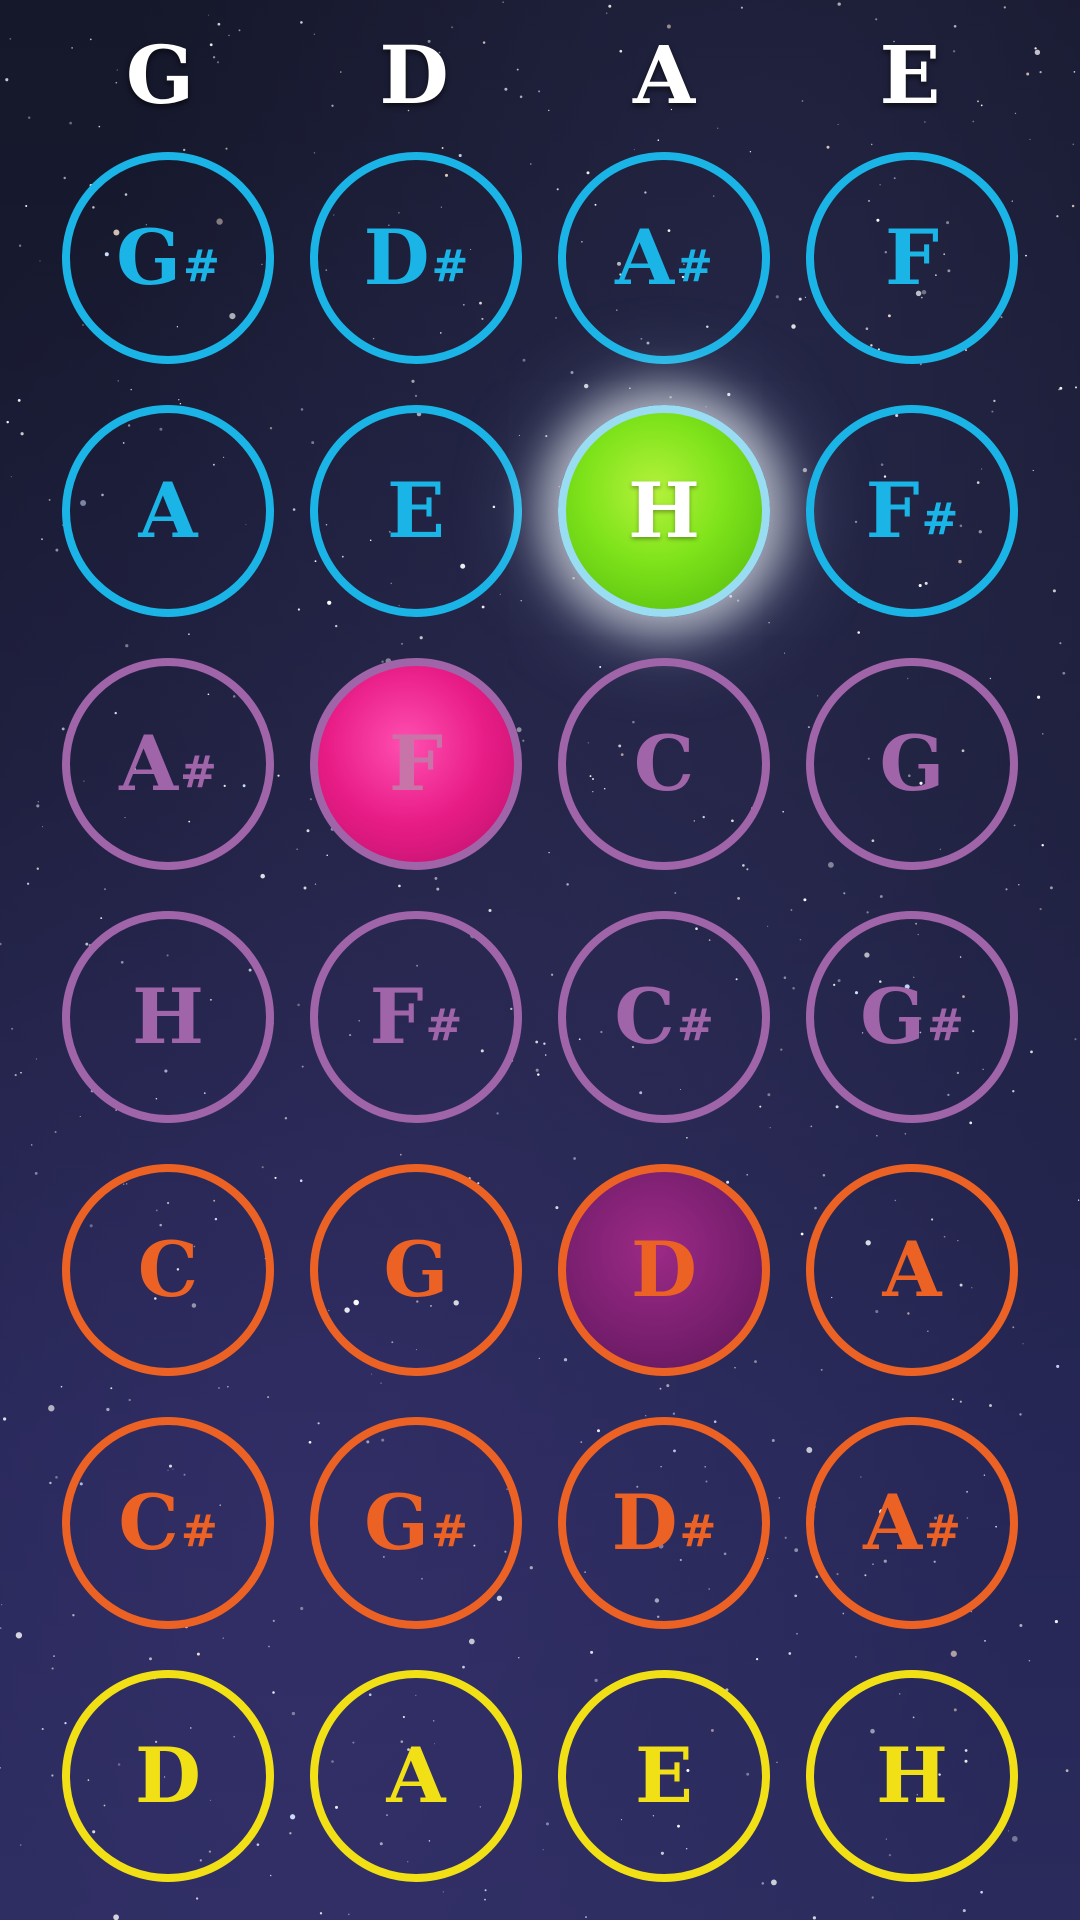 The image size is (1080, 1920). I want to click on note-button-r5-g: C, so click(168, 1270).